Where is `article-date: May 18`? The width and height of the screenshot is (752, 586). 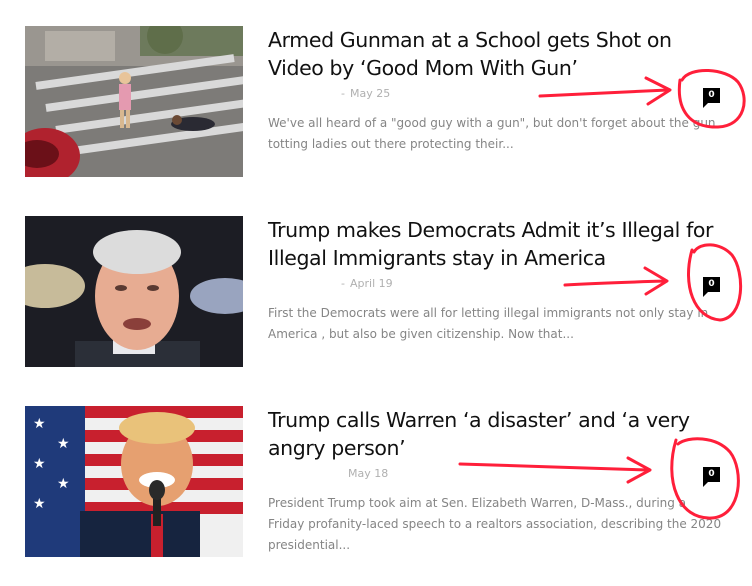
article-date: May 18 is located at coordinates (368, 473).